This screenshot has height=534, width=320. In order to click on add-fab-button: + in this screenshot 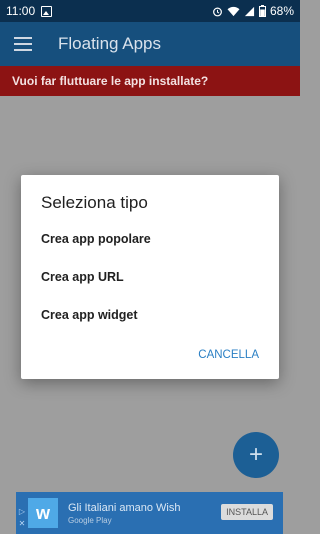, I will do `click(256, 455)`.